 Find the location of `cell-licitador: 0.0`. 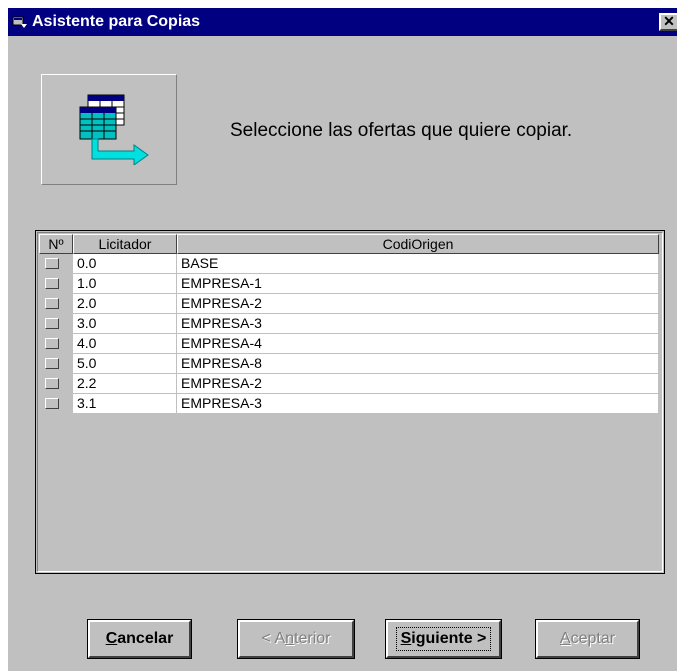

cell-licitador: 0.0 is located at coordinates (125, 264).